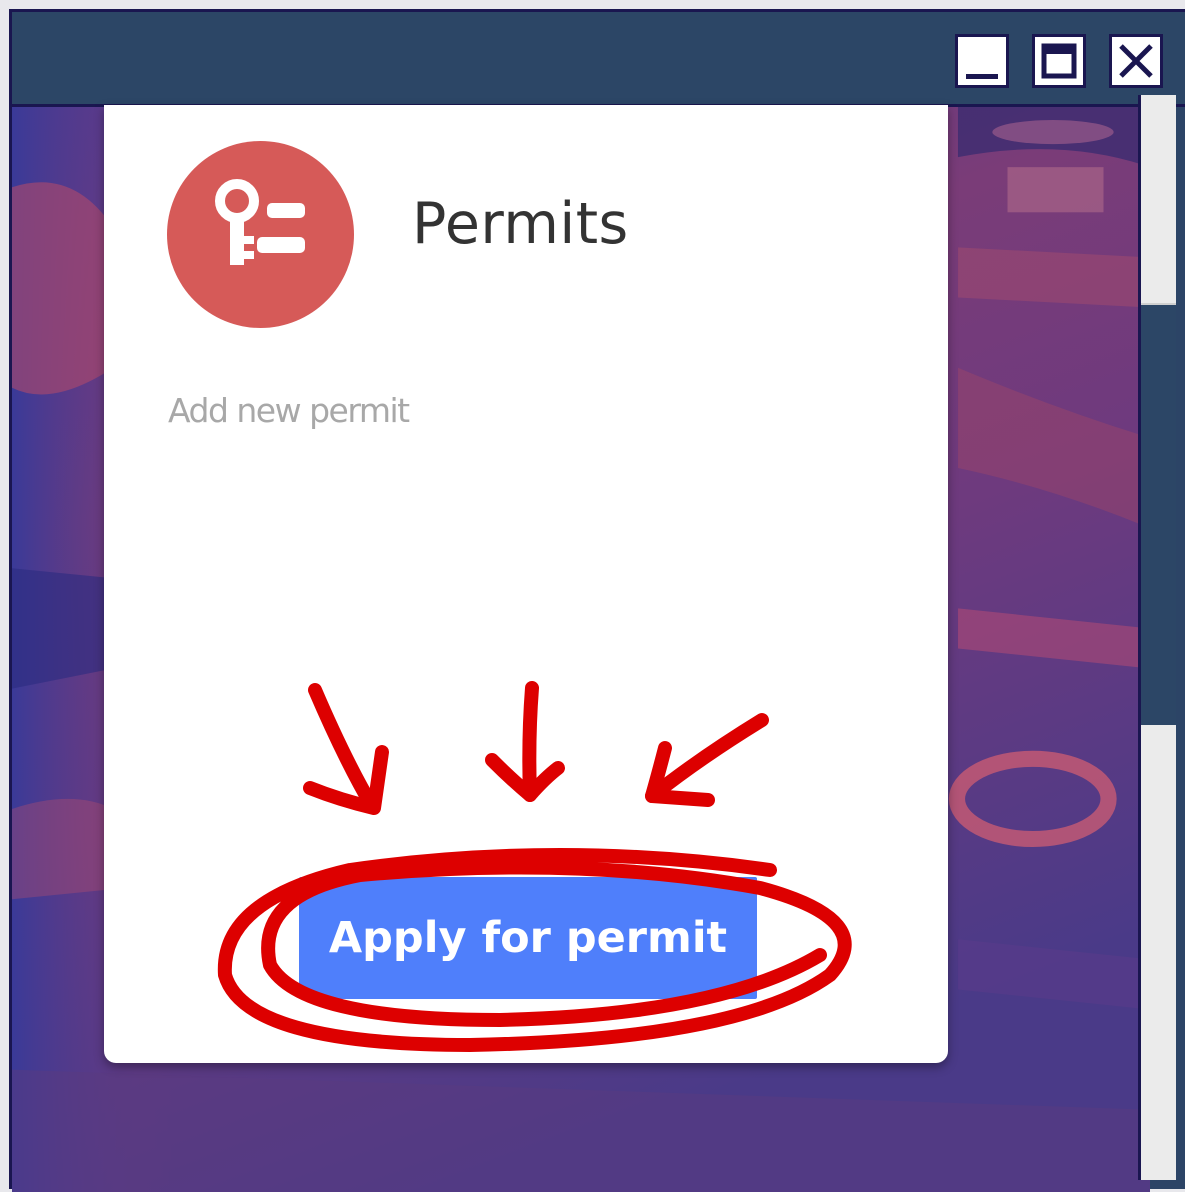 The image size is (1185, 1192). I want to click on maximize-button, so click(1059, 61).